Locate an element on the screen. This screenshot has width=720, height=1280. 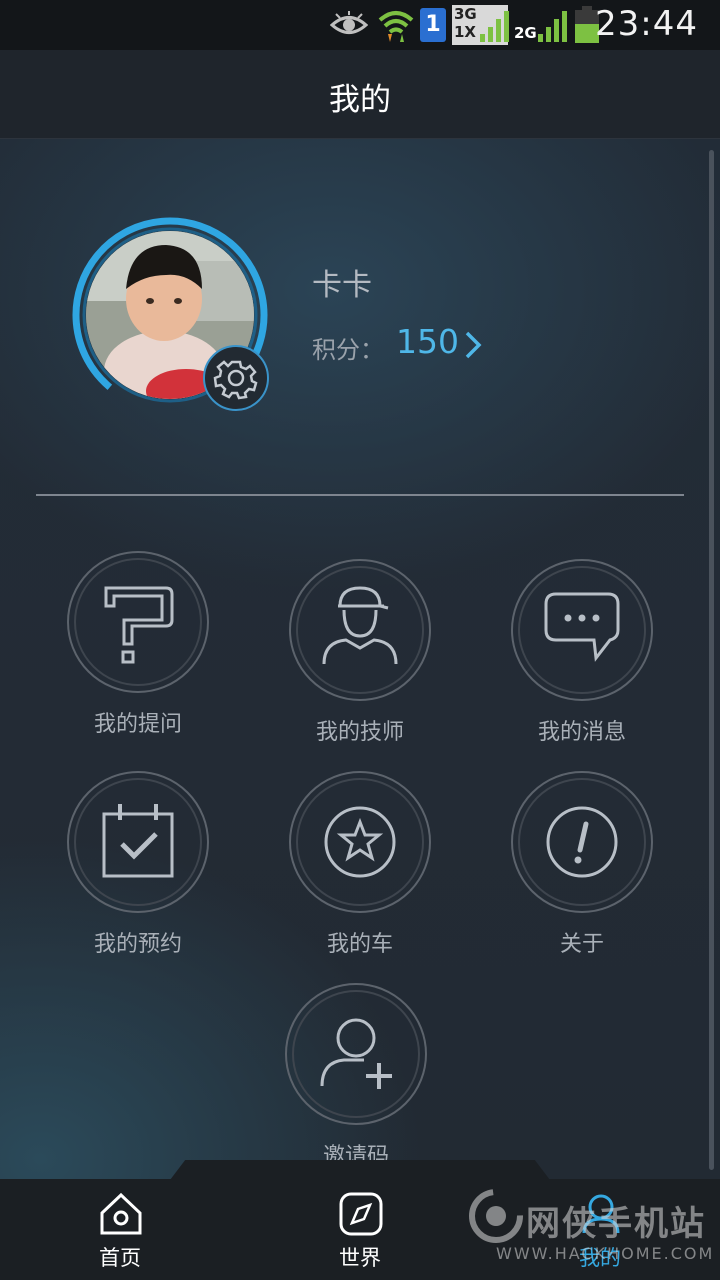
star-icon is located at coordinates (360, 842).